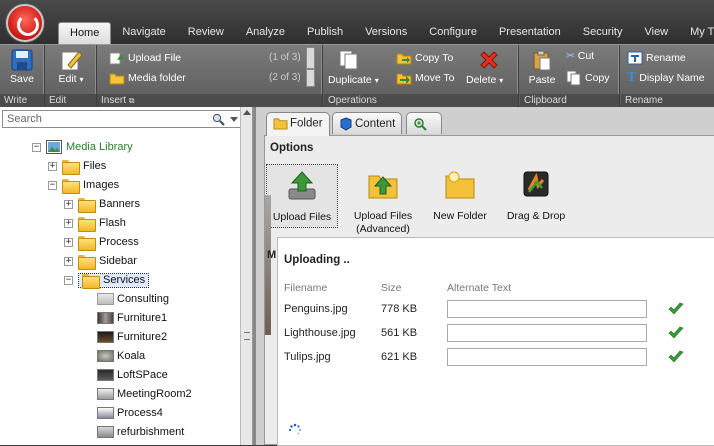 The height and width of the screenshot is (446, 714). I want to click on tab-analyze: Analyze, so click(265, 33).